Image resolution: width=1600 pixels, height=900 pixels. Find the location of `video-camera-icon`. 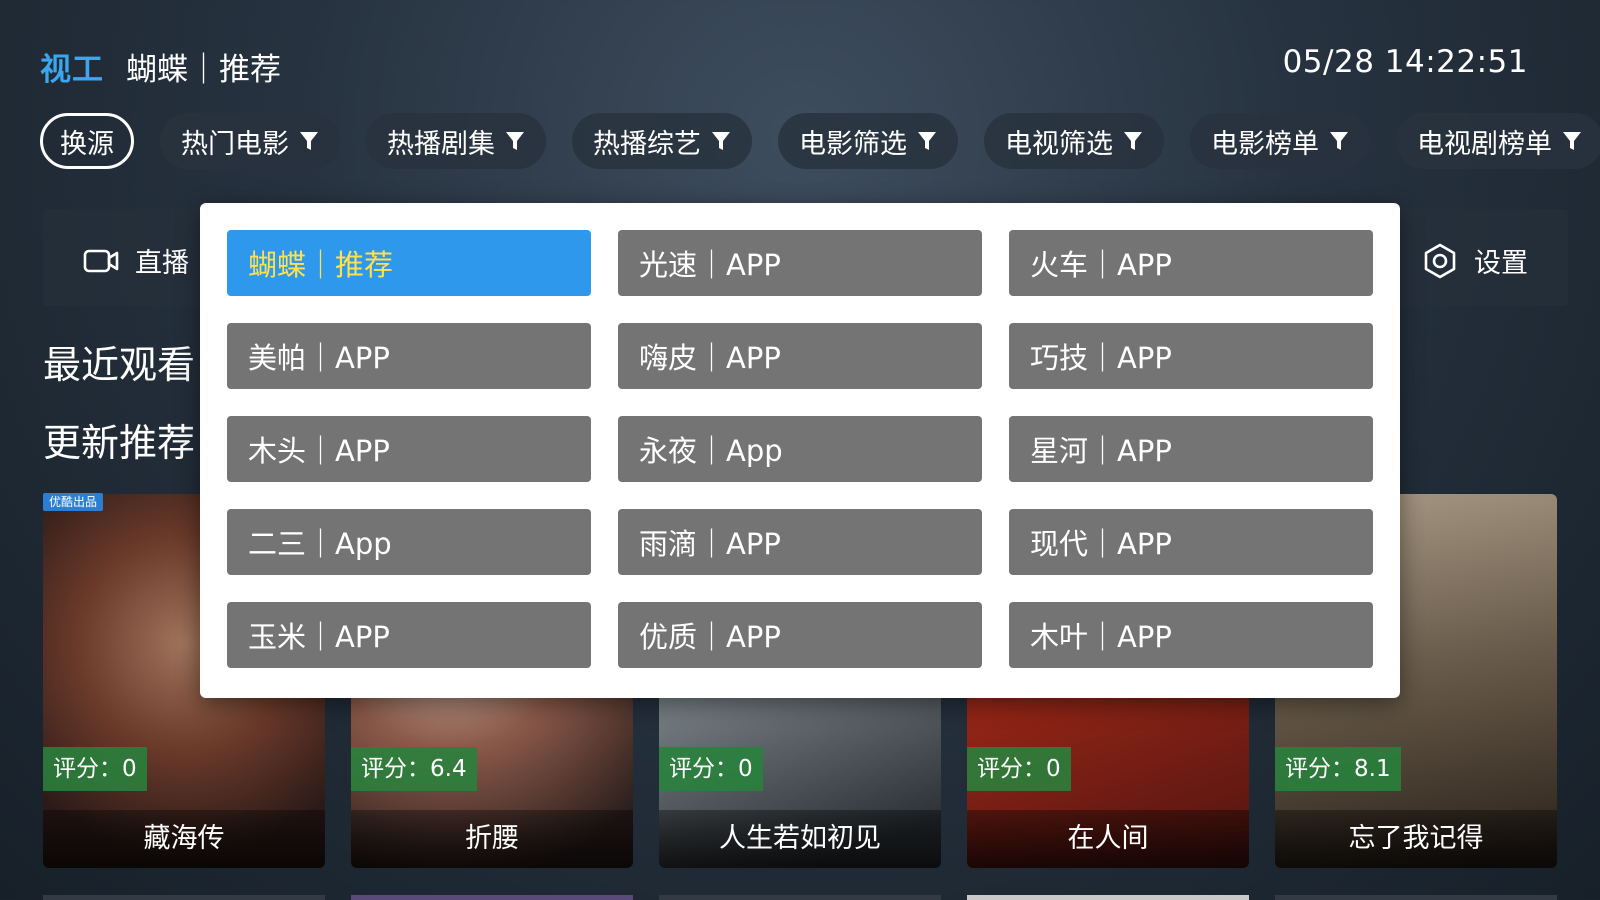

video-camera-icon is located at coordinates (101, 260).